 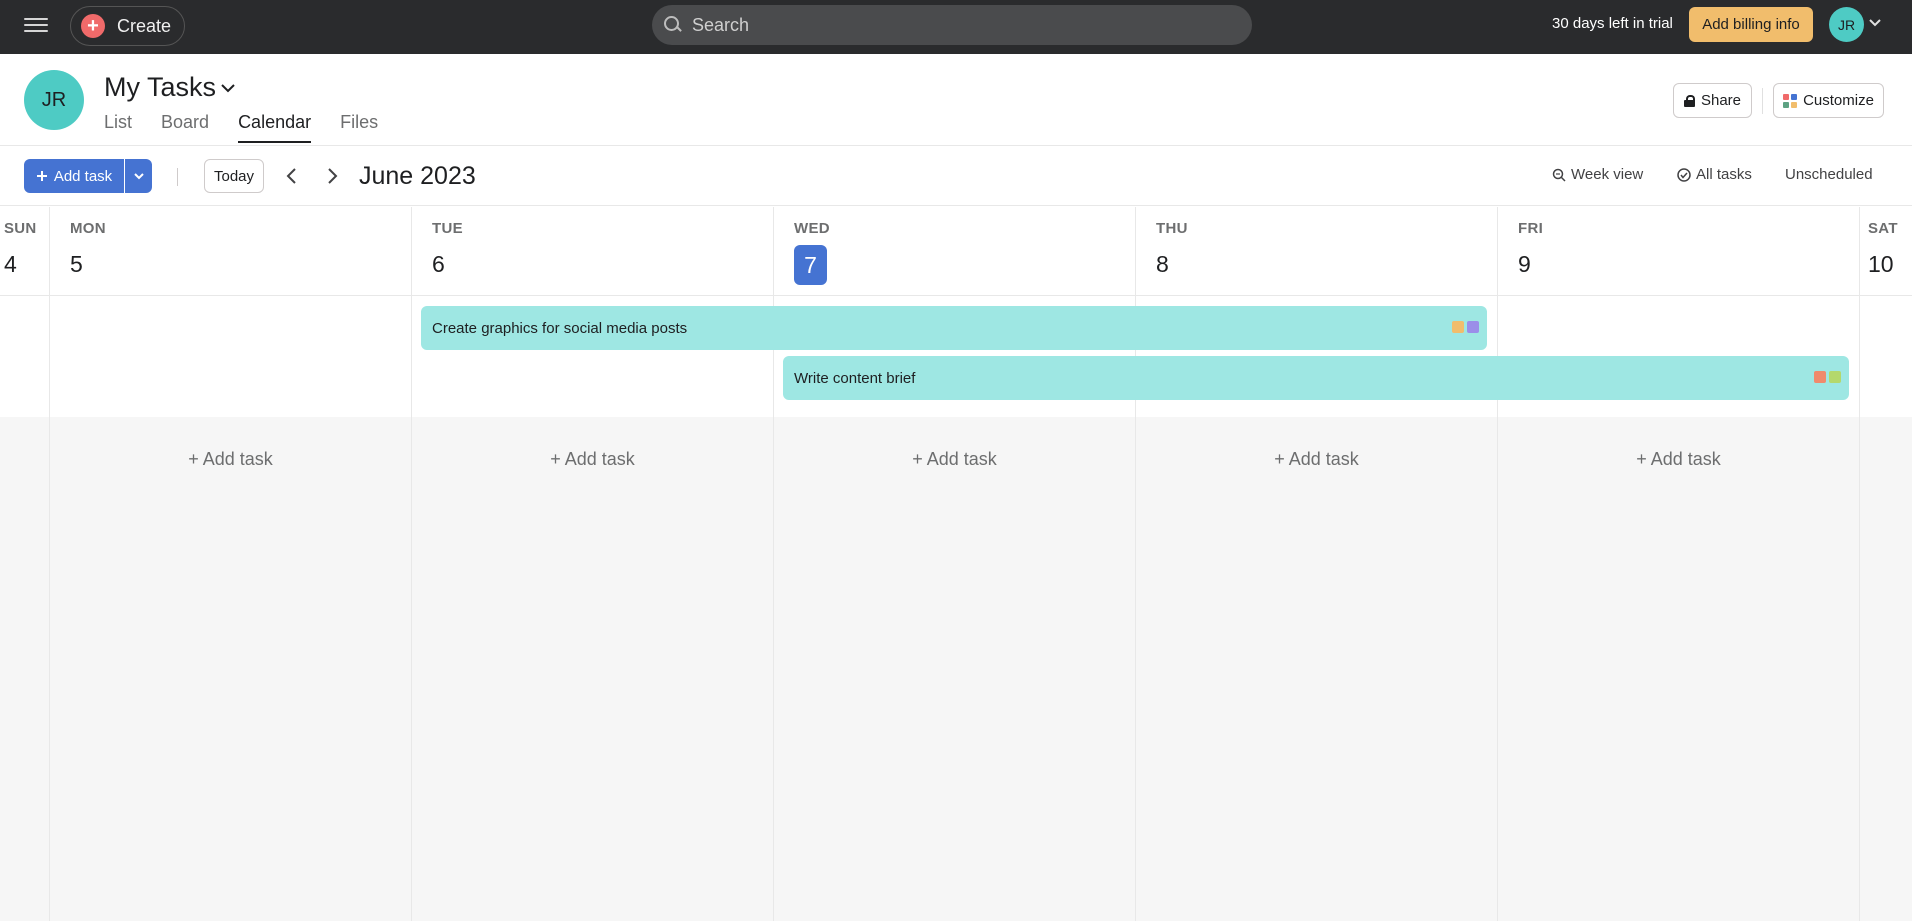 What do you see at coordinates (76, 264) in the screenshot?
I see `day-number: 5` at bounding box center [76, 264].